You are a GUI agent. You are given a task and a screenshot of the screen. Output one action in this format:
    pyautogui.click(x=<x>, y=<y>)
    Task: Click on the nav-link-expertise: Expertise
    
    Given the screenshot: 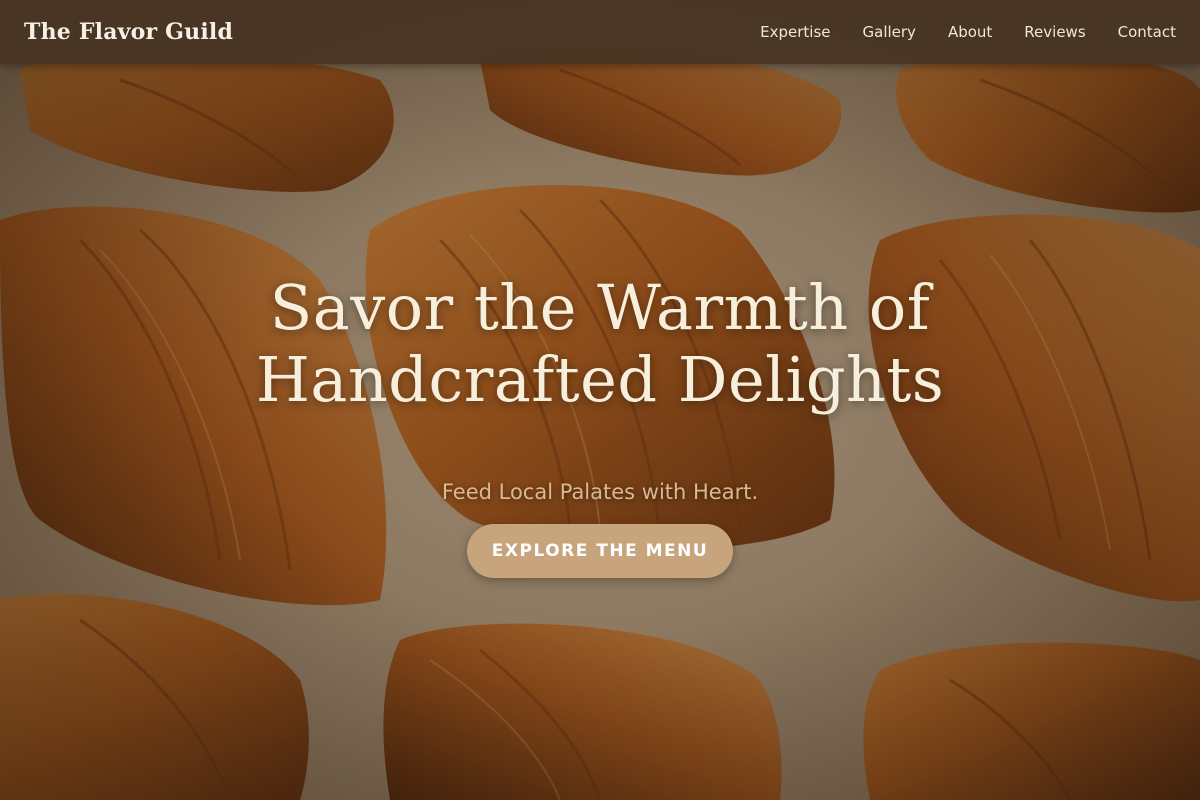 What is the action you would take?
    pyautogui.click(x=795, y=32)
    